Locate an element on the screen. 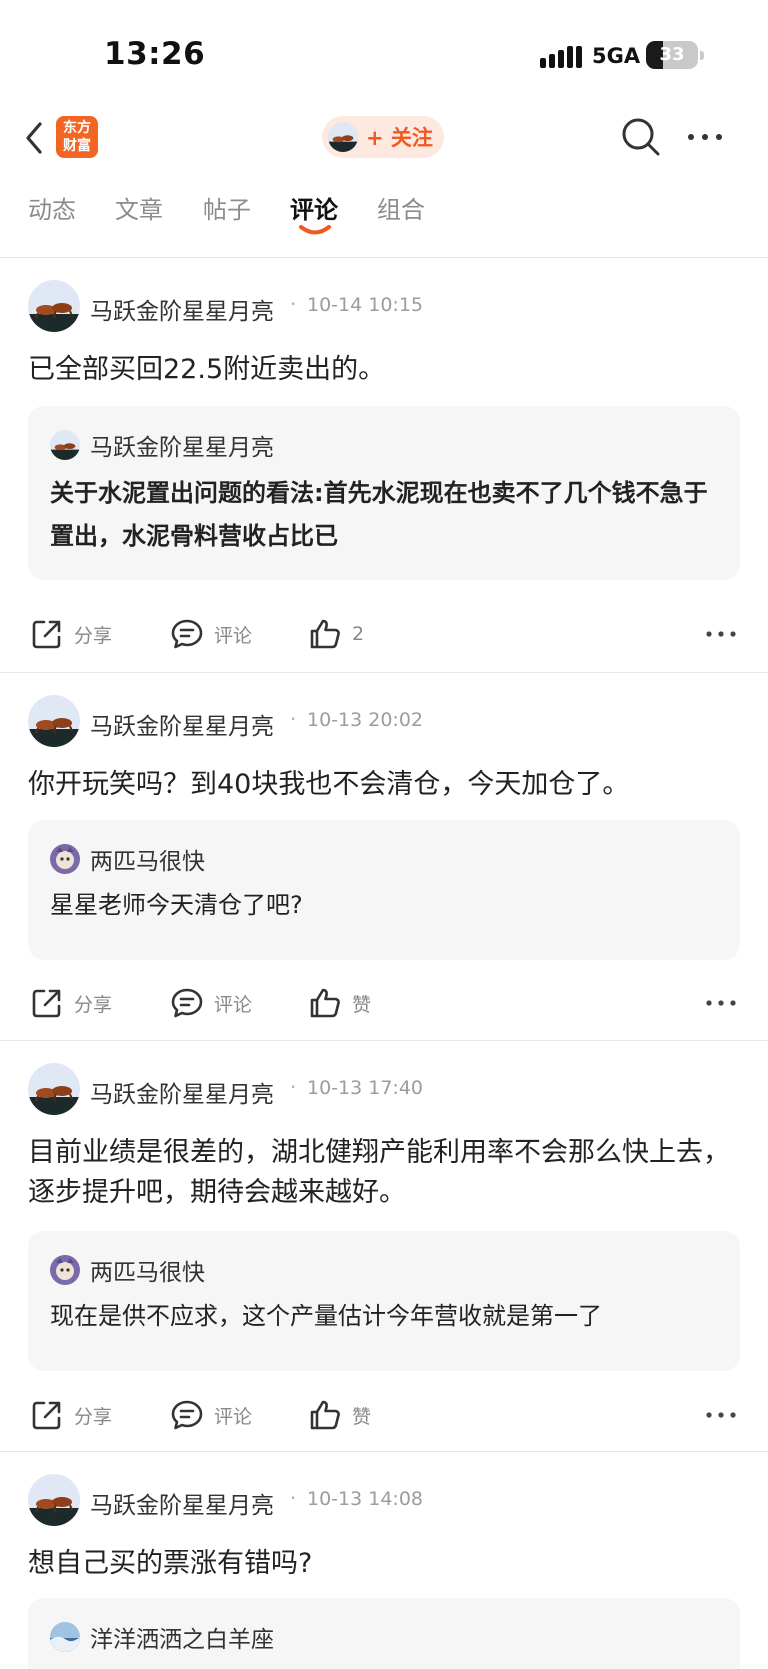  tab-active-indicator is located at coordinates (315, 230).